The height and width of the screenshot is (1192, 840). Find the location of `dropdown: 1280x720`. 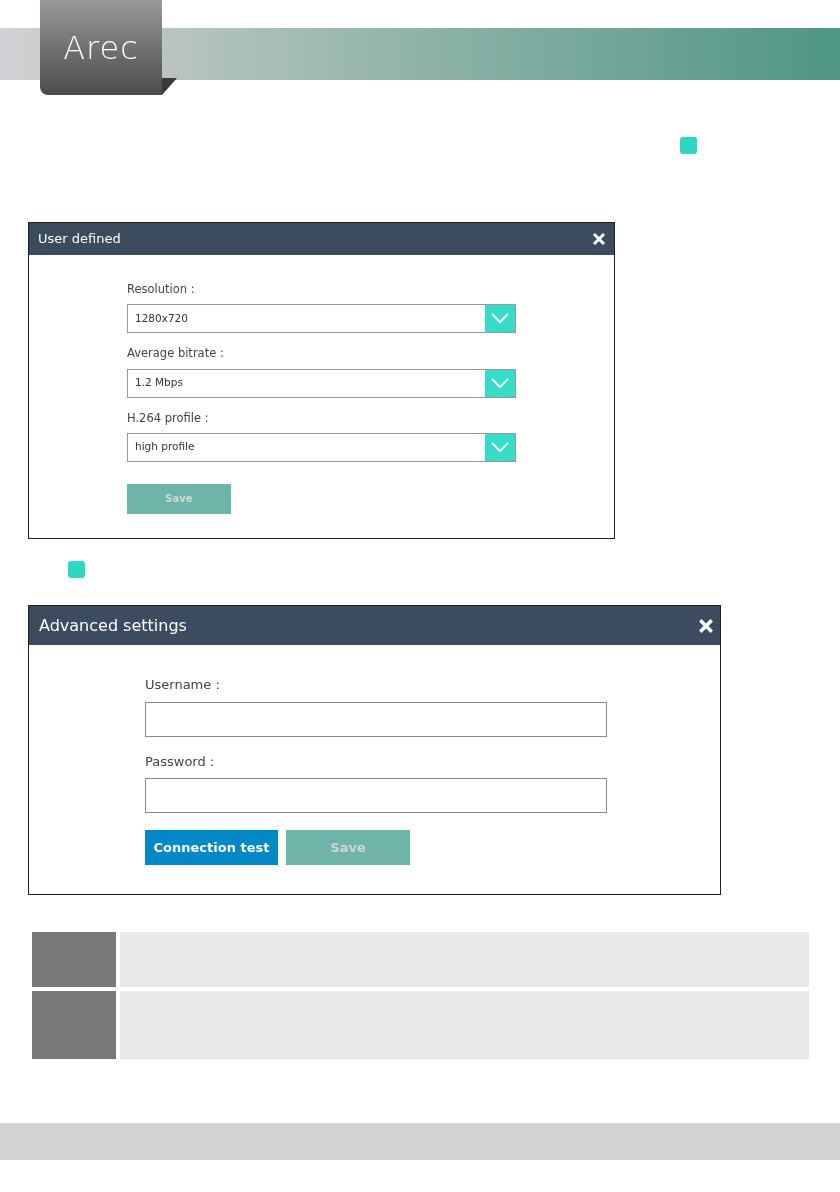

dropdown: 1280x720 is located at coordinates (321, 319).